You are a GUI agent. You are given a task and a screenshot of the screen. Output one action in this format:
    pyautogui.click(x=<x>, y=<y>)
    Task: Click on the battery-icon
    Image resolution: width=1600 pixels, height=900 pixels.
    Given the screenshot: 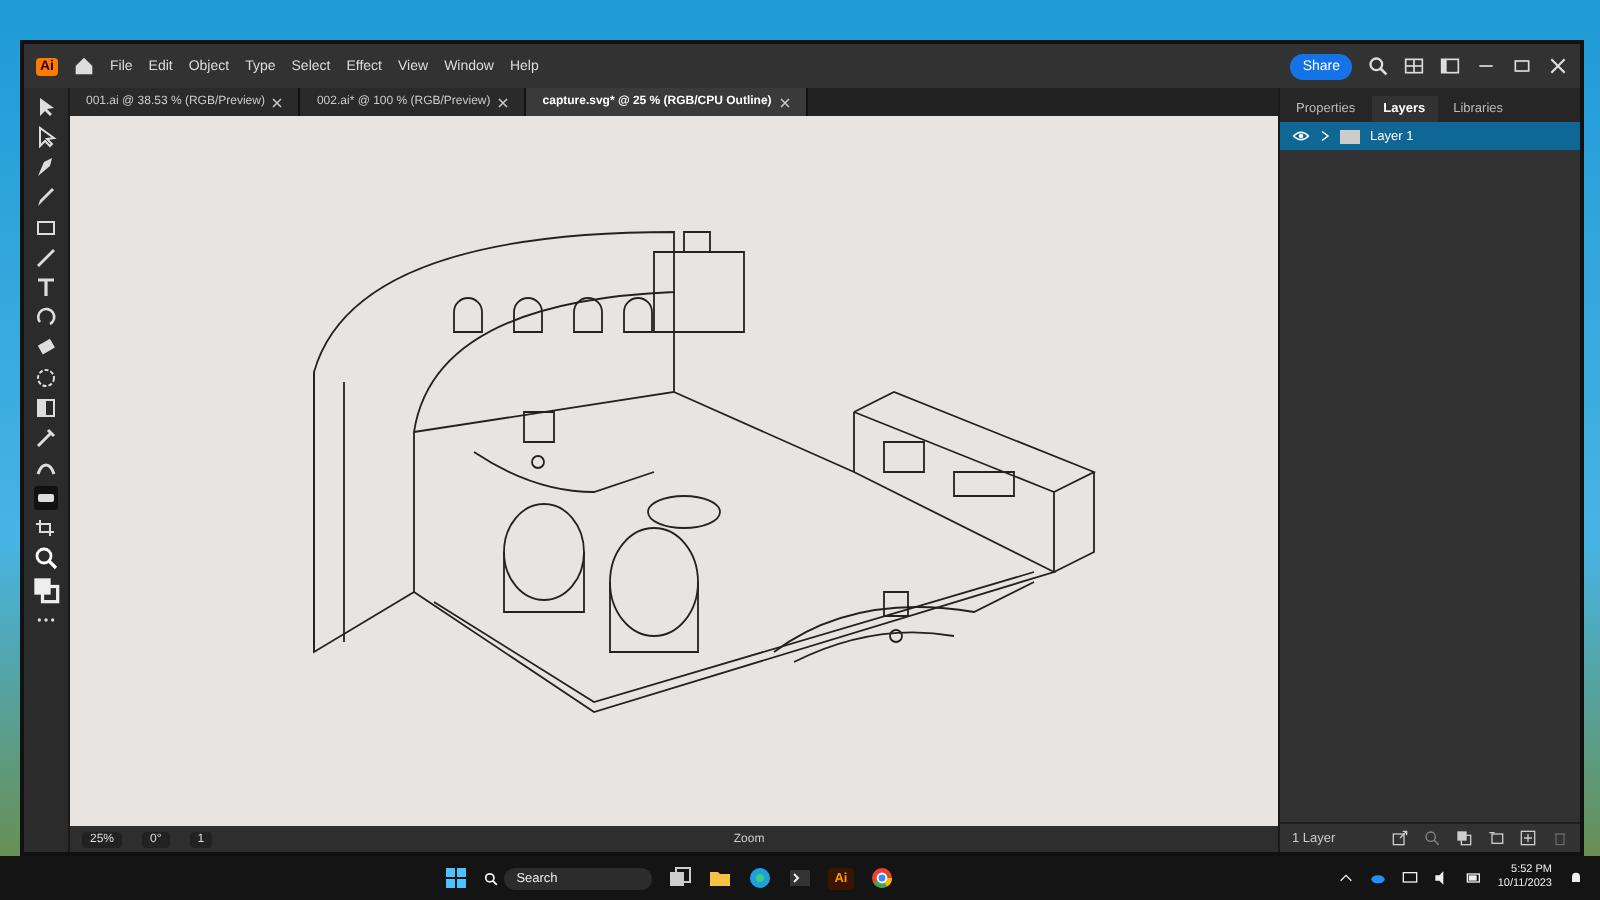 What is the action you would take?
    pyautogui.click(x=1473, y=878)
    